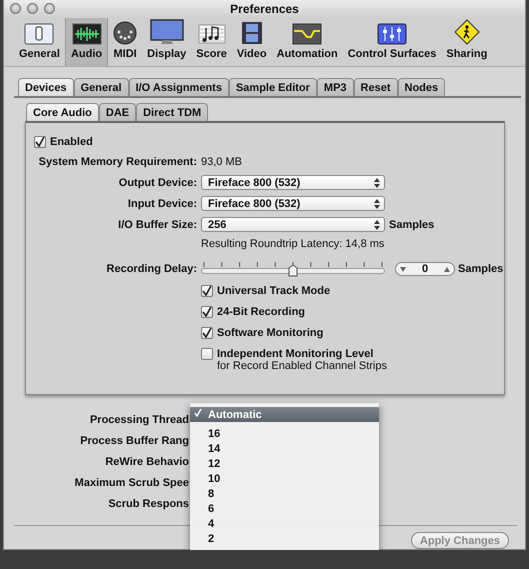 The height and width of the screenshot is (569, 529). I want to click on toolbar-button: General, so click(39, 42).